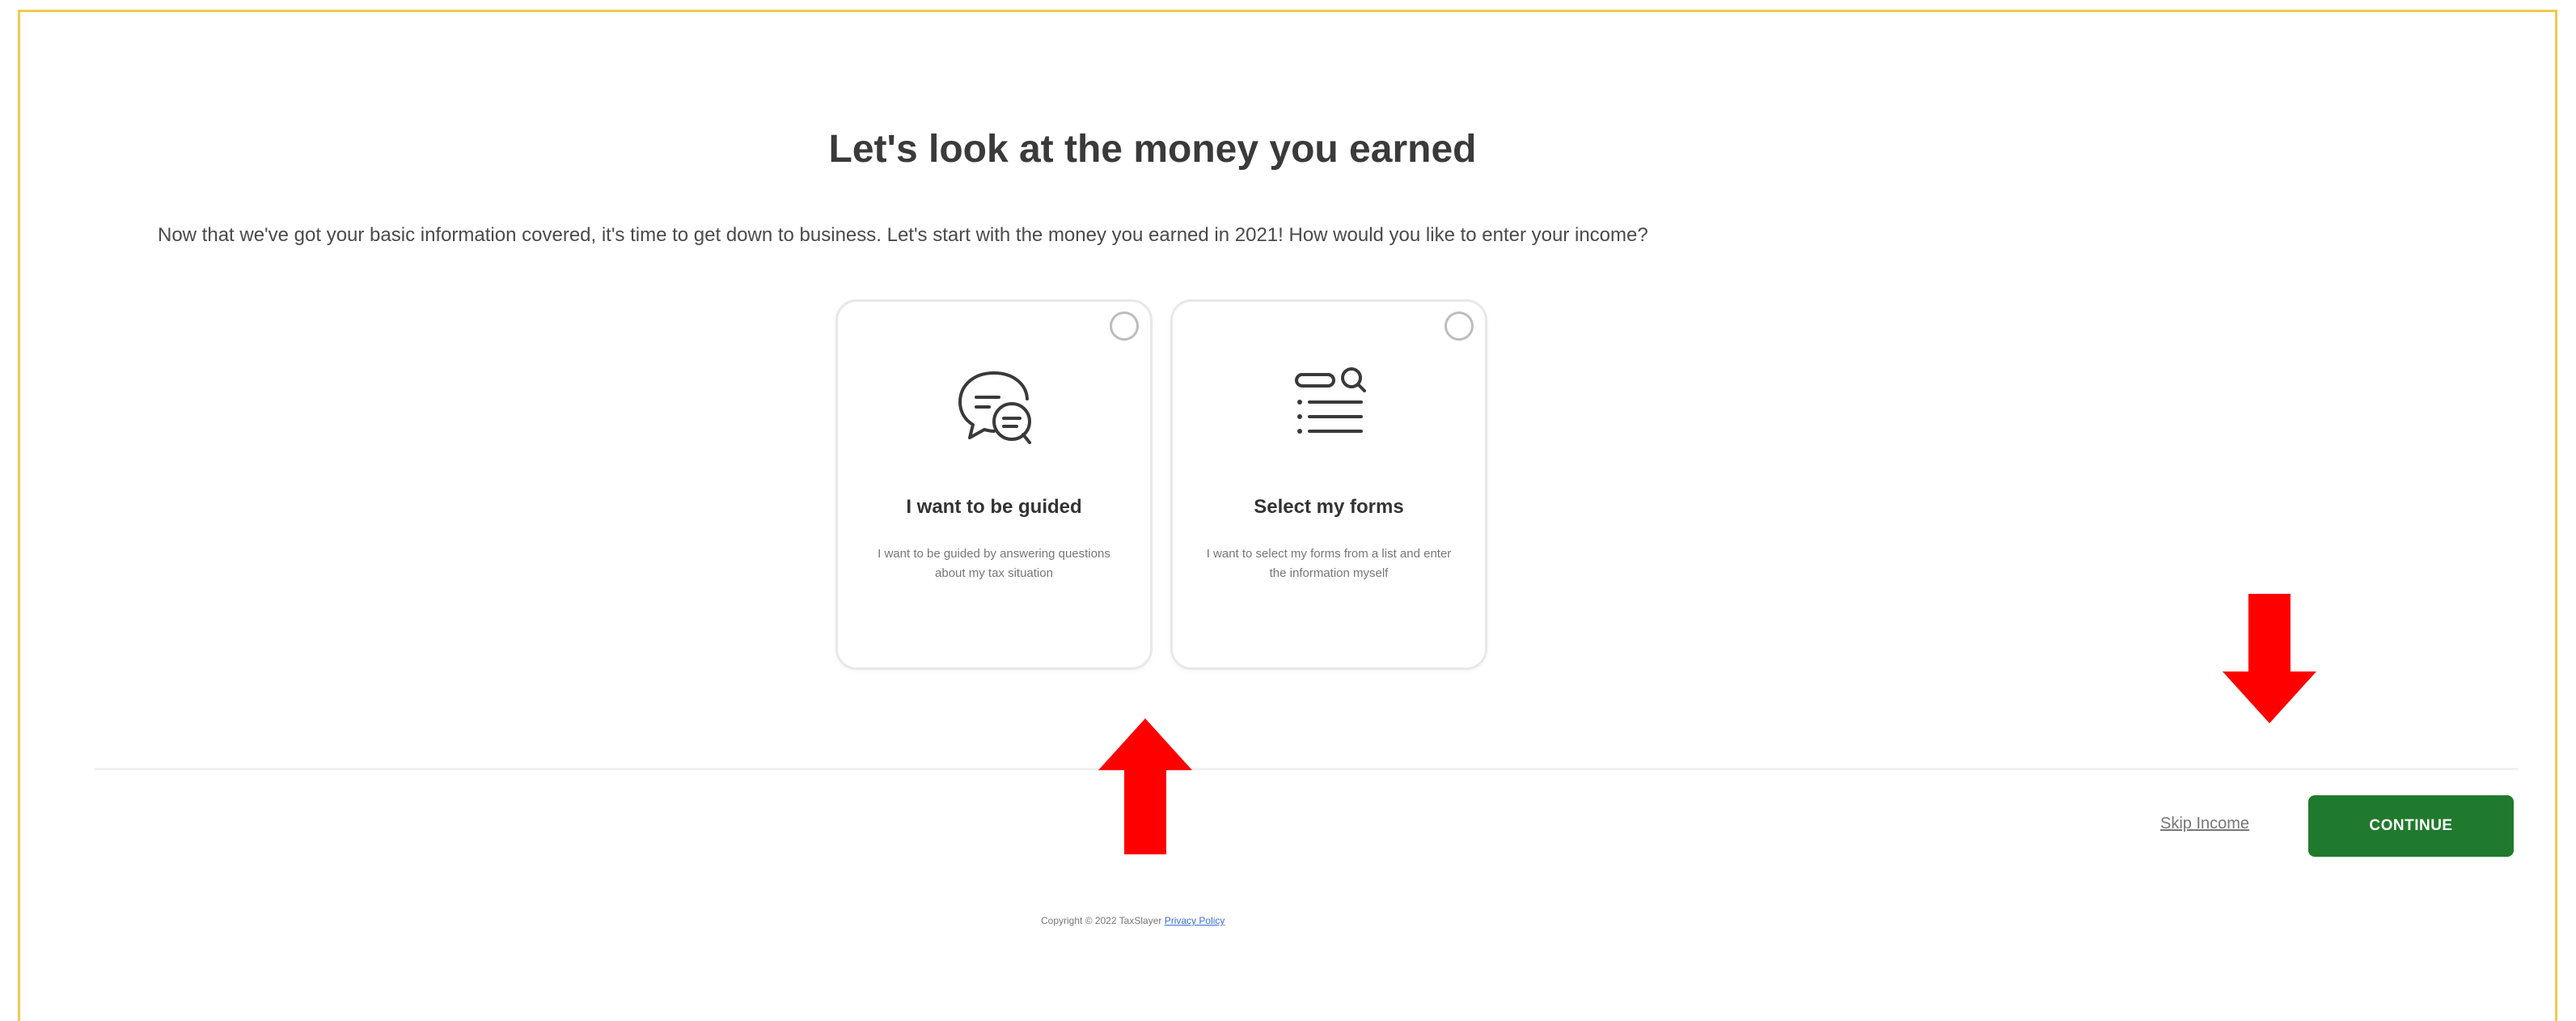  I want to click on chat-bubbles-icon, so click(995, 407).